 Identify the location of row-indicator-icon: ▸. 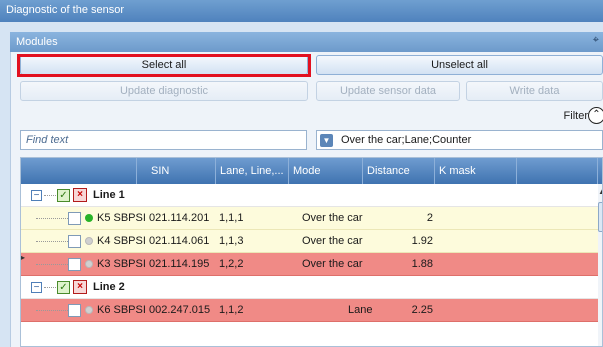
(23, 257).